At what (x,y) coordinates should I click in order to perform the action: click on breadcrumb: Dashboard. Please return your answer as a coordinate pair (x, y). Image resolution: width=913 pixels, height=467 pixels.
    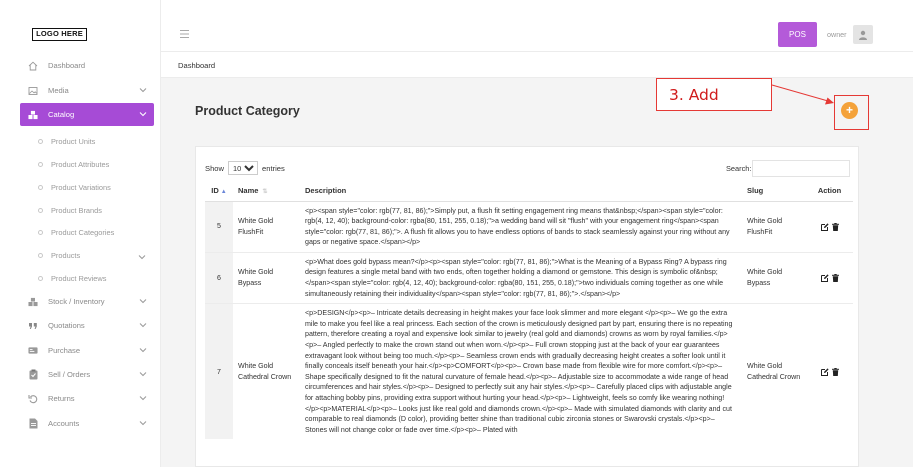
    Looking at the image, I should click on (537, 65).